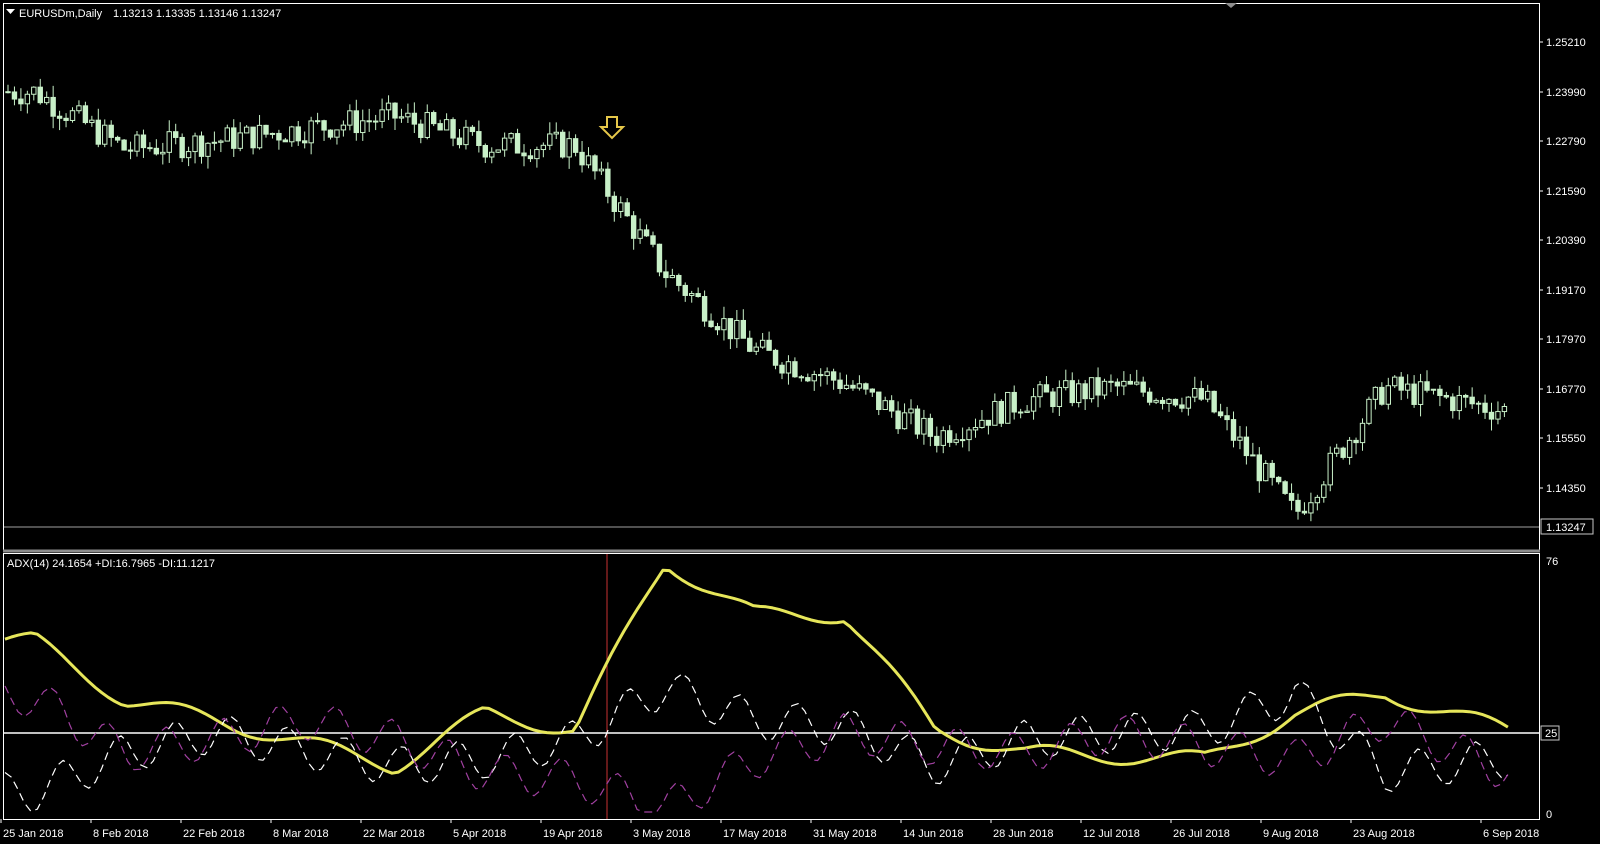  Describe the element at coordinates (1549, 815) in the screenshot. I see `scale-label-min: 0` at that location.